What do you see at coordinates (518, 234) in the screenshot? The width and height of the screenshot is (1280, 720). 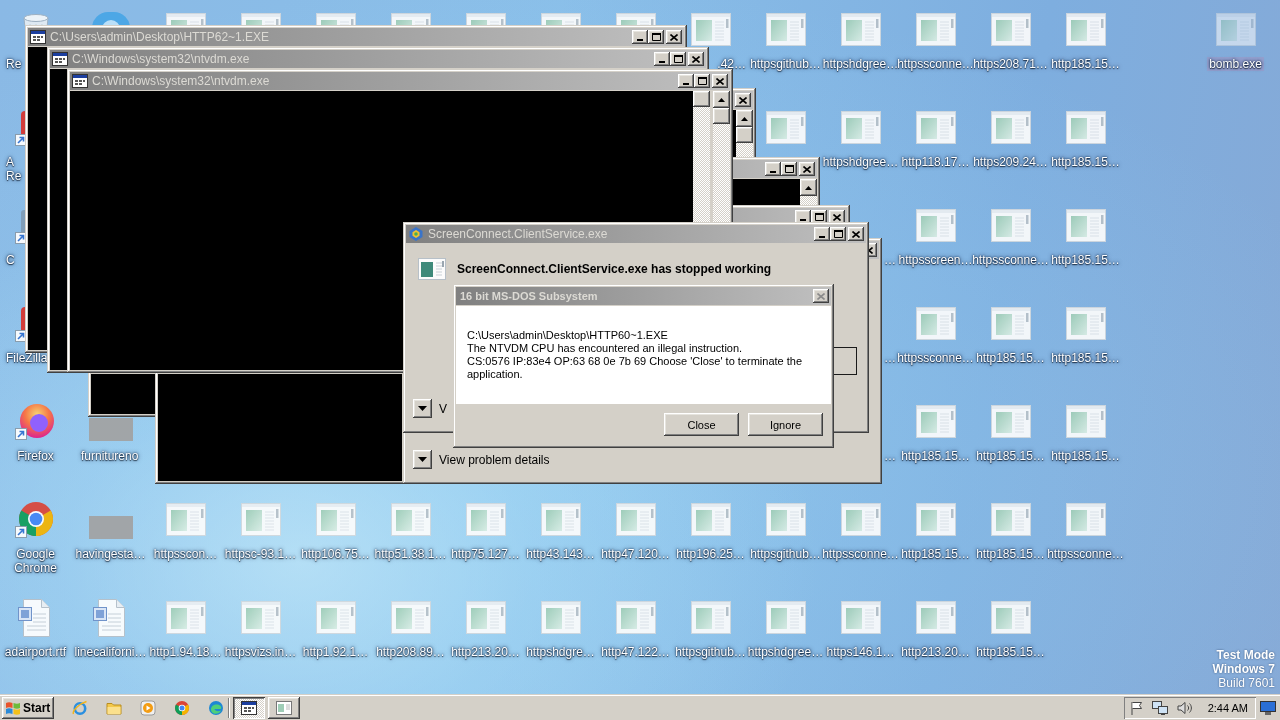 I see `window-title: ScreenConnect.ClientService.exe` at bounding box center [518, 234].